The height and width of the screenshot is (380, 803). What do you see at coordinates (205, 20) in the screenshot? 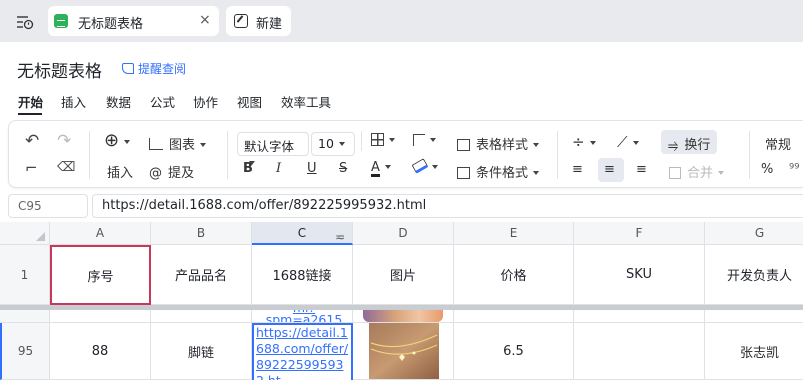
I see `close-icon: ×` at bounding box center [205, 20].